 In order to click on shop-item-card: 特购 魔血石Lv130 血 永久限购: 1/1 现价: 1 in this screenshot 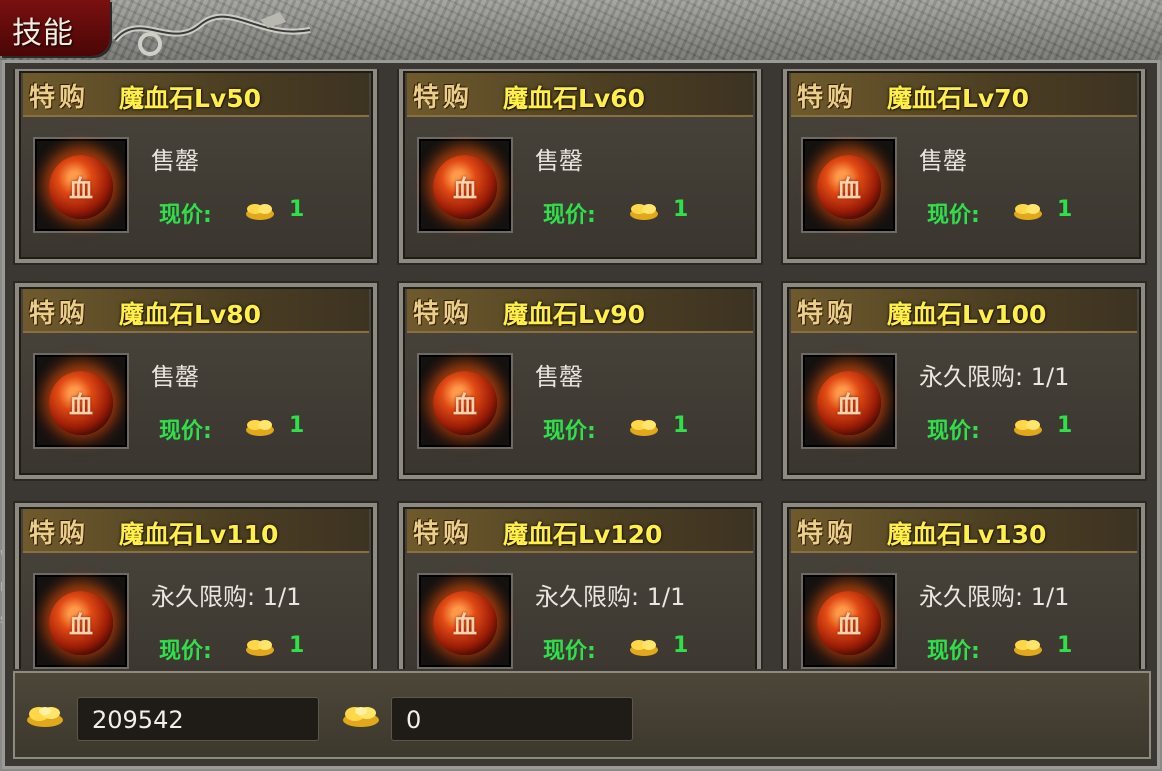, I will do `click(964, 586)`.